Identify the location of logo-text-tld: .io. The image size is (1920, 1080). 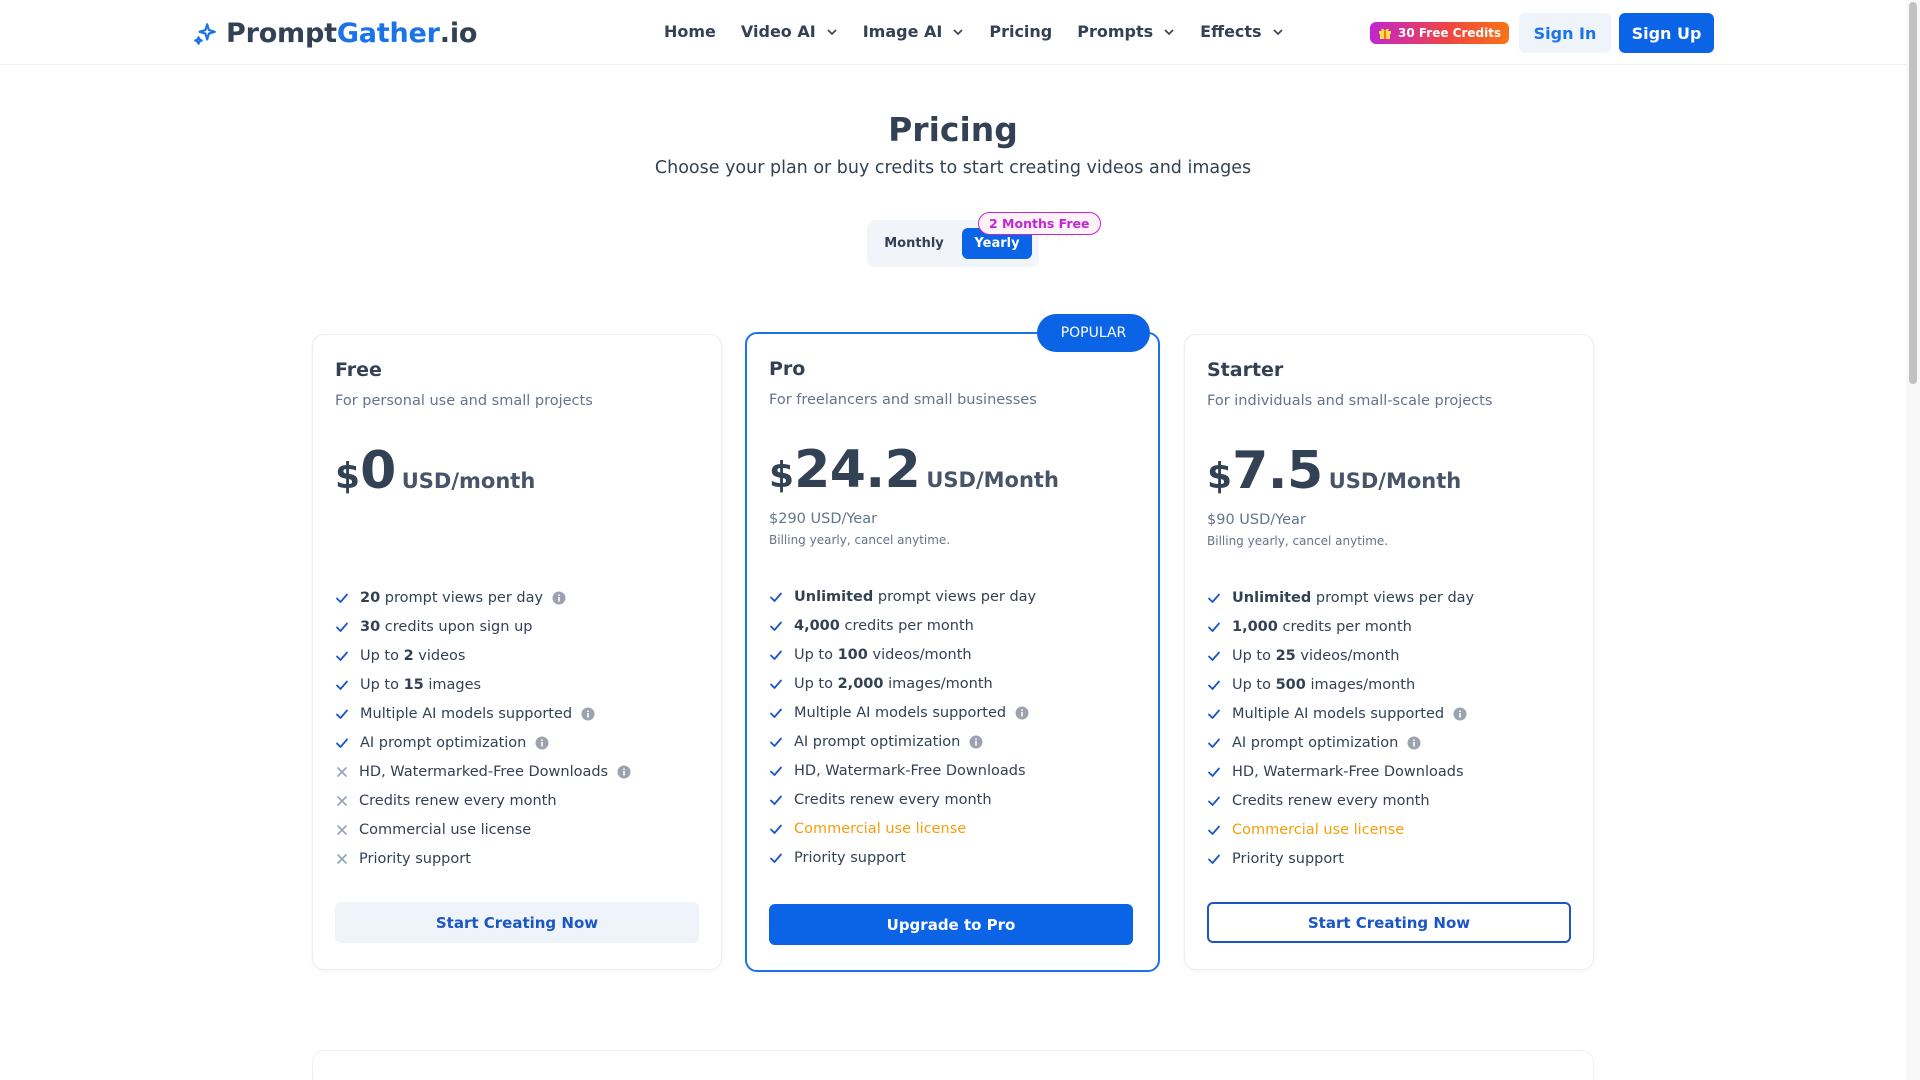
(458, 33).